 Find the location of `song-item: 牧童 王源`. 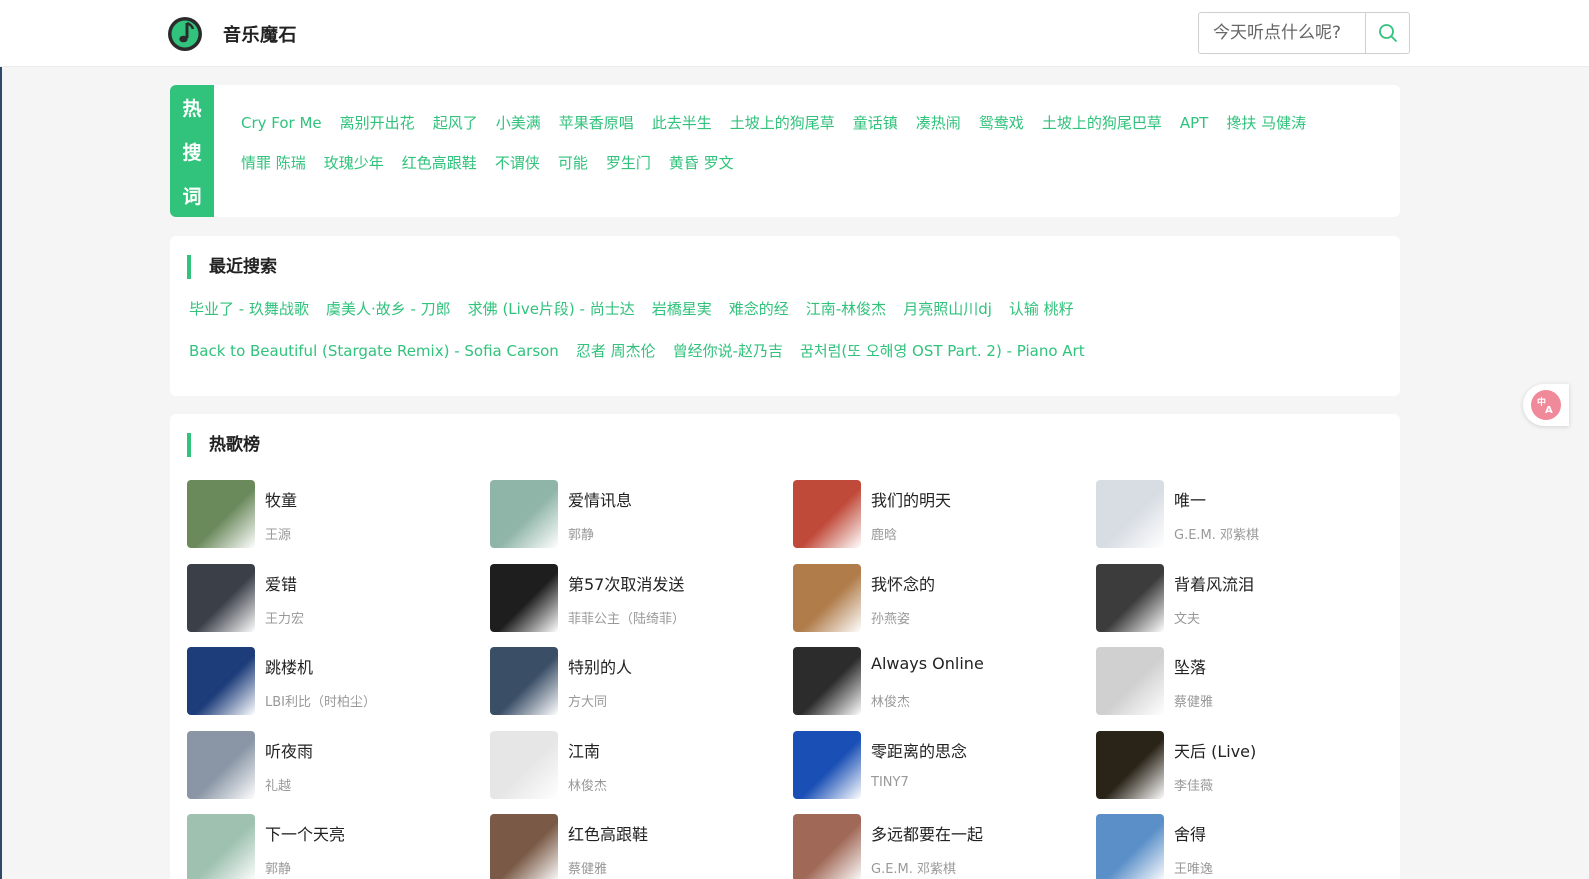

song-item: 牧童 王源 is located at coordinates (332, 514).